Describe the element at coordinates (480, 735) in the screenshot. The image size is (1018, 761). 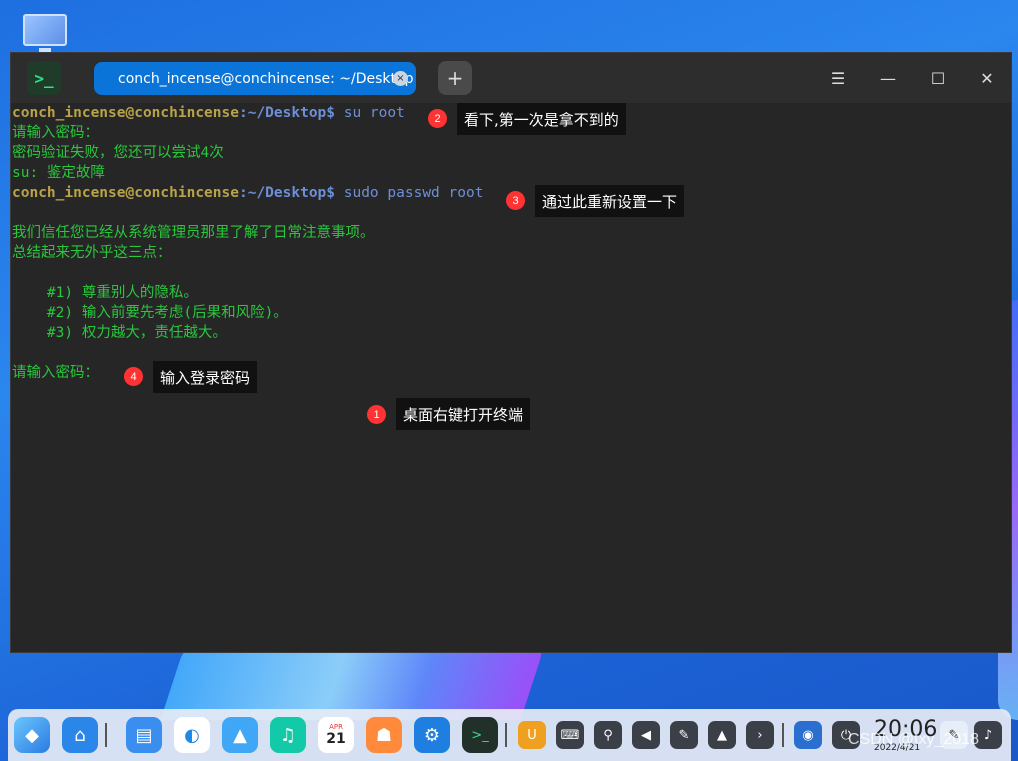
I see `terminal-dock-icon: >_` at that location.